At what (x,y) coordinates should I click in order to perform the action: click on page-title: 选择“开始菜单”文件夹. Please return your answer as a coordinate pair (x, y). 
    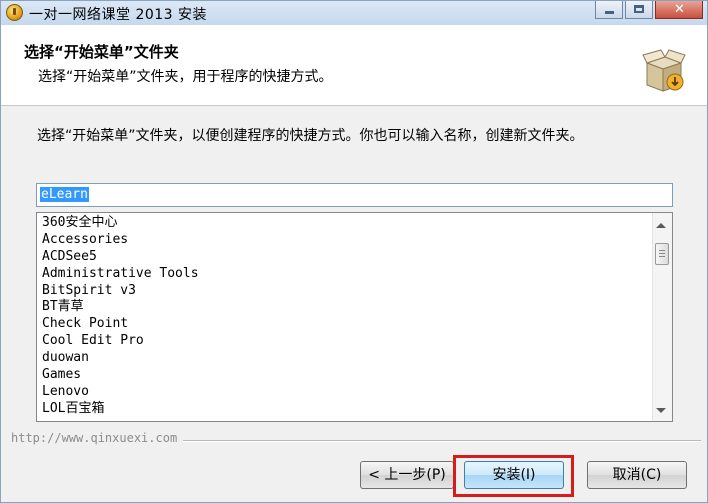
    Looking at the image, I should click on (101, 52).